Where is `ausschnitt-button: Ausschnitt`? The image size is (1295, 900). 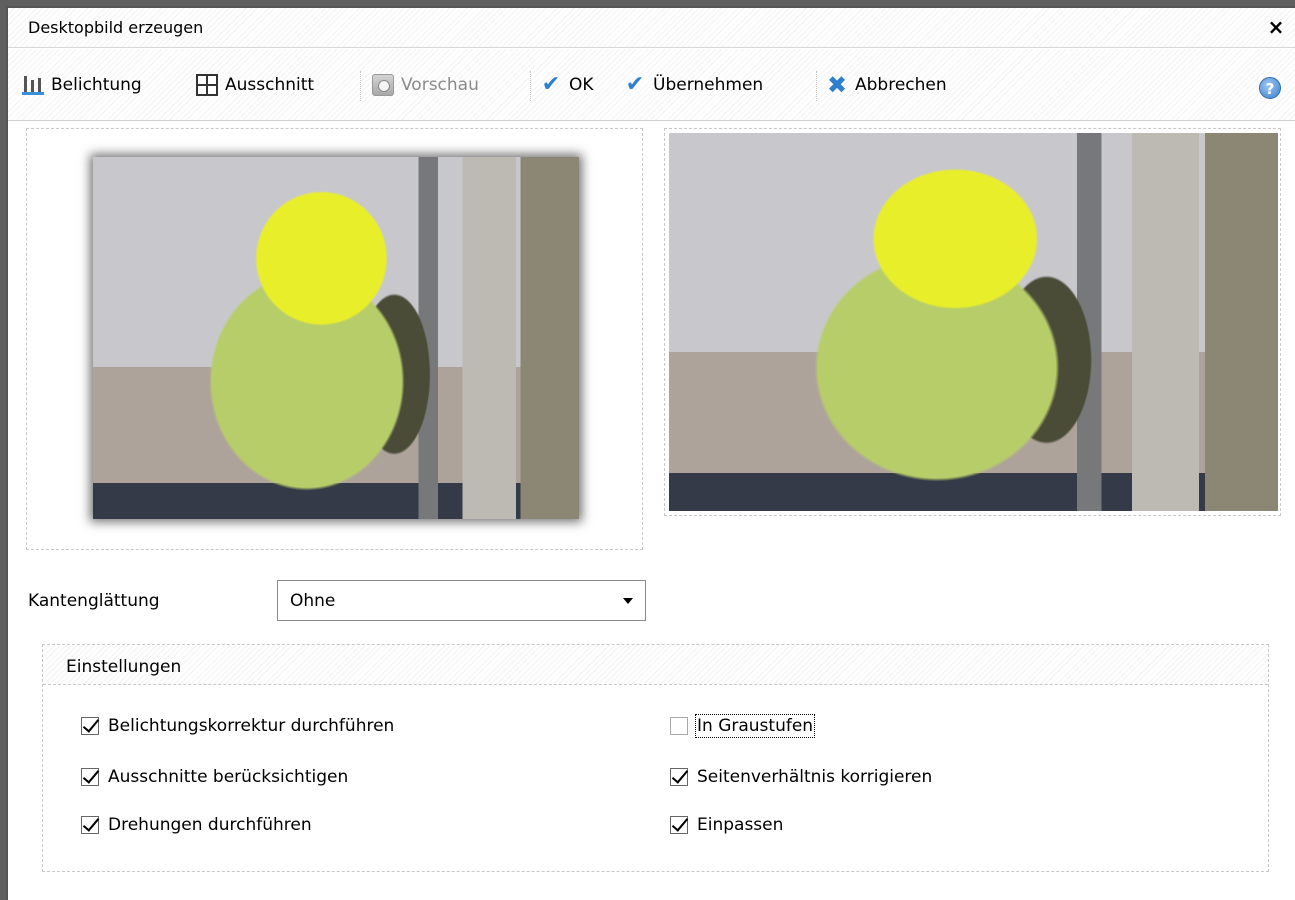
ausschnitt-button: Ausschnitt is located at coordinates (255, 85).